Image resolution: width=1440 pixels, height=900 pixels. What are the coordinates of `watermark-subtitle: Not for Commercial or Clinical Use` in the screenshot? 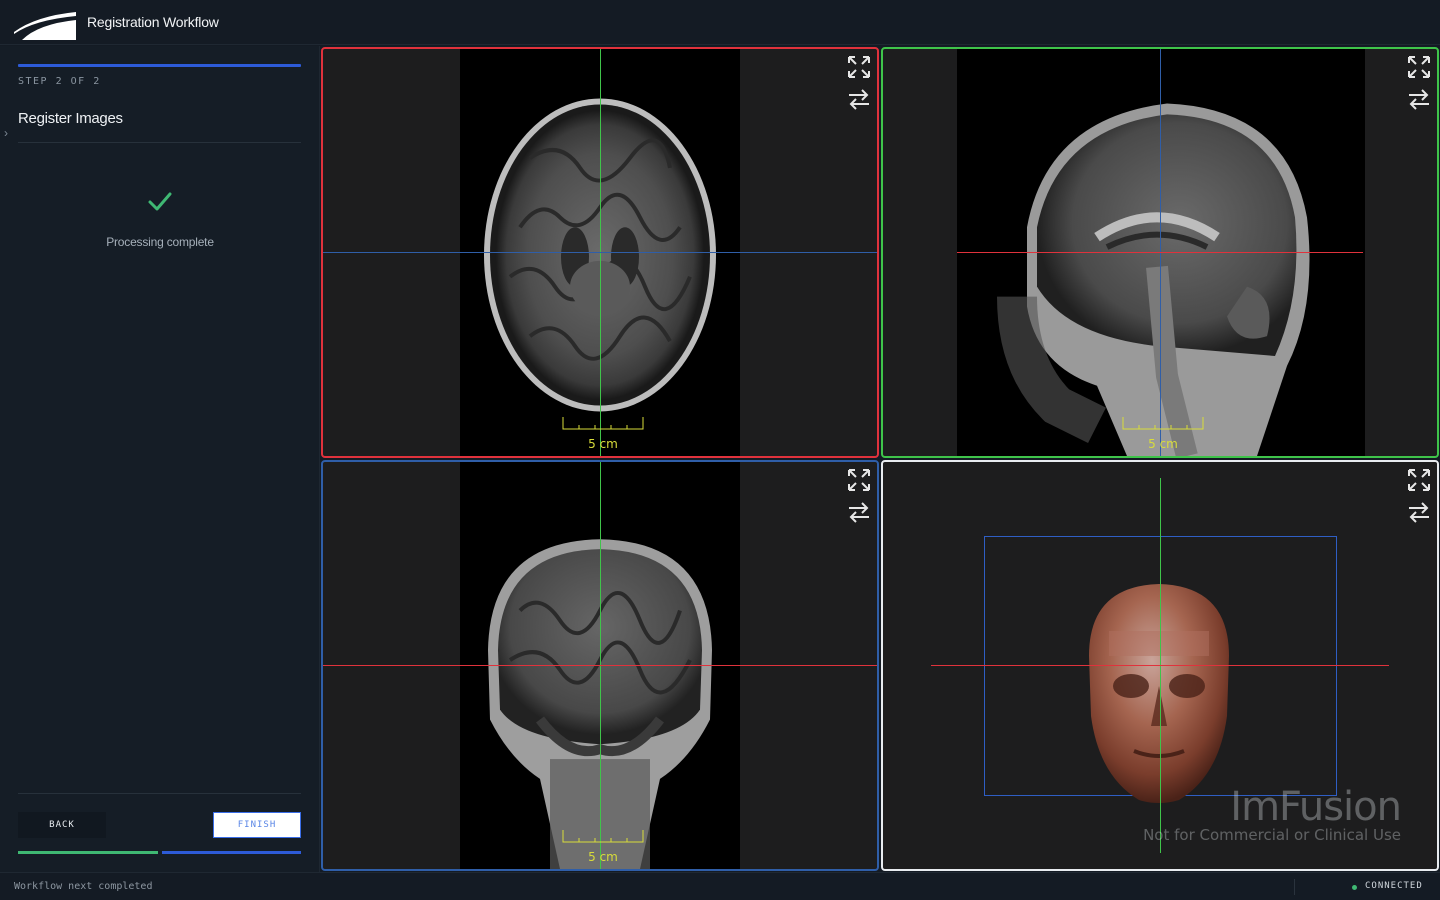 It's located at (1272, 835).